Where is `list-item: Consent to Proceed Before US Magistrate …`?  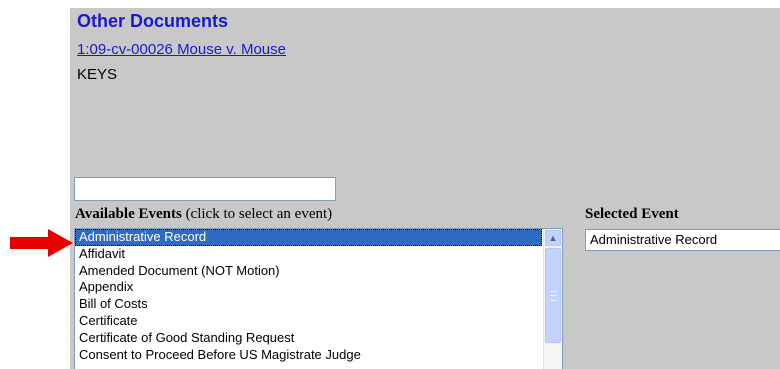 list-item: Consent to Proceed Before US Magistrate … is located at coordinates (308, 355).